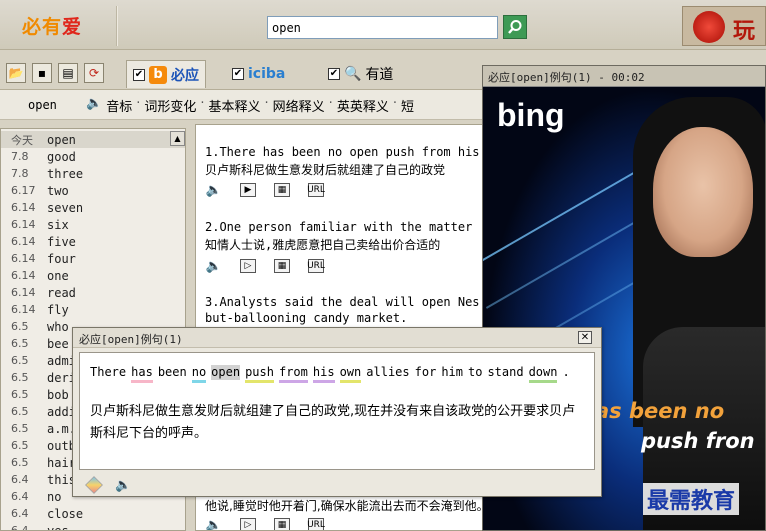 The image size is (766, 531). Describe the element at coordinates (363, 105) in the screenshot. I see `nav-en-en: 英英释义` at that location.